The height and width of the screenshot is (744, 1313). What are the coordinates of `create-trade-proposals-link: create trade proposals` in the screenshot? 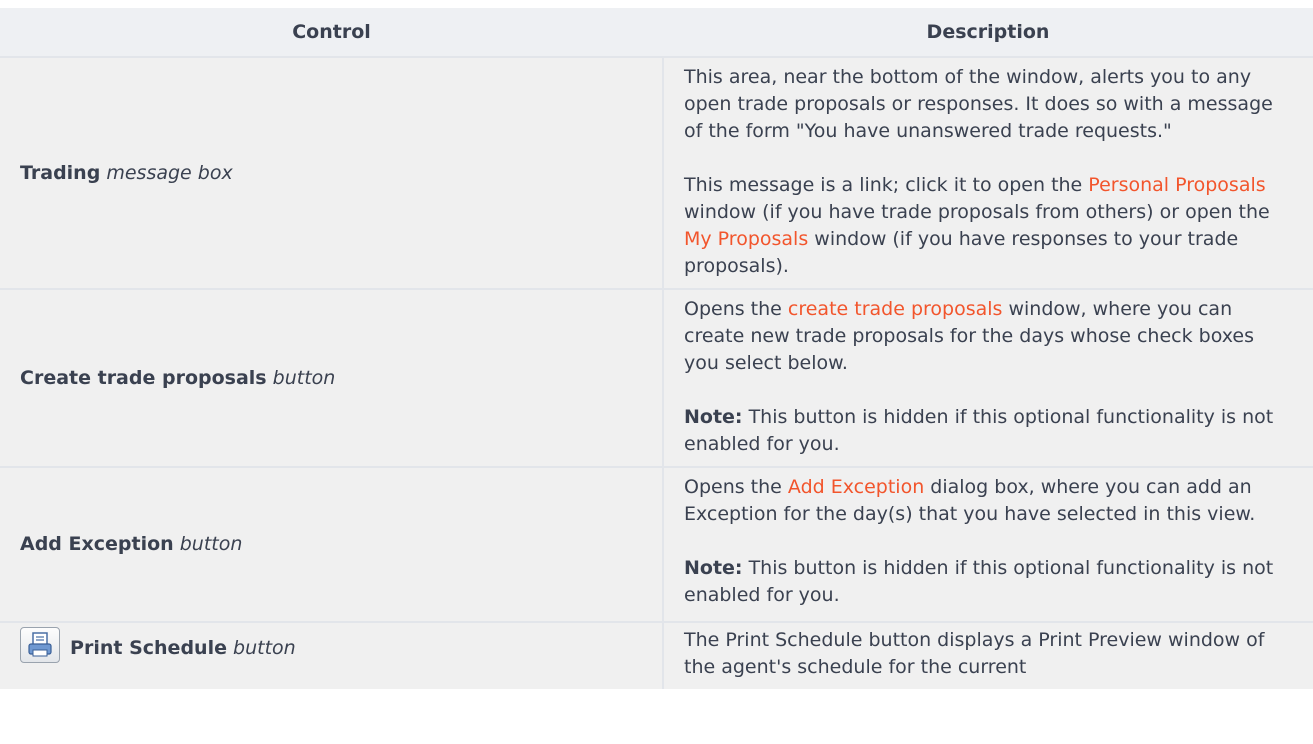 It's located at (895, 309).